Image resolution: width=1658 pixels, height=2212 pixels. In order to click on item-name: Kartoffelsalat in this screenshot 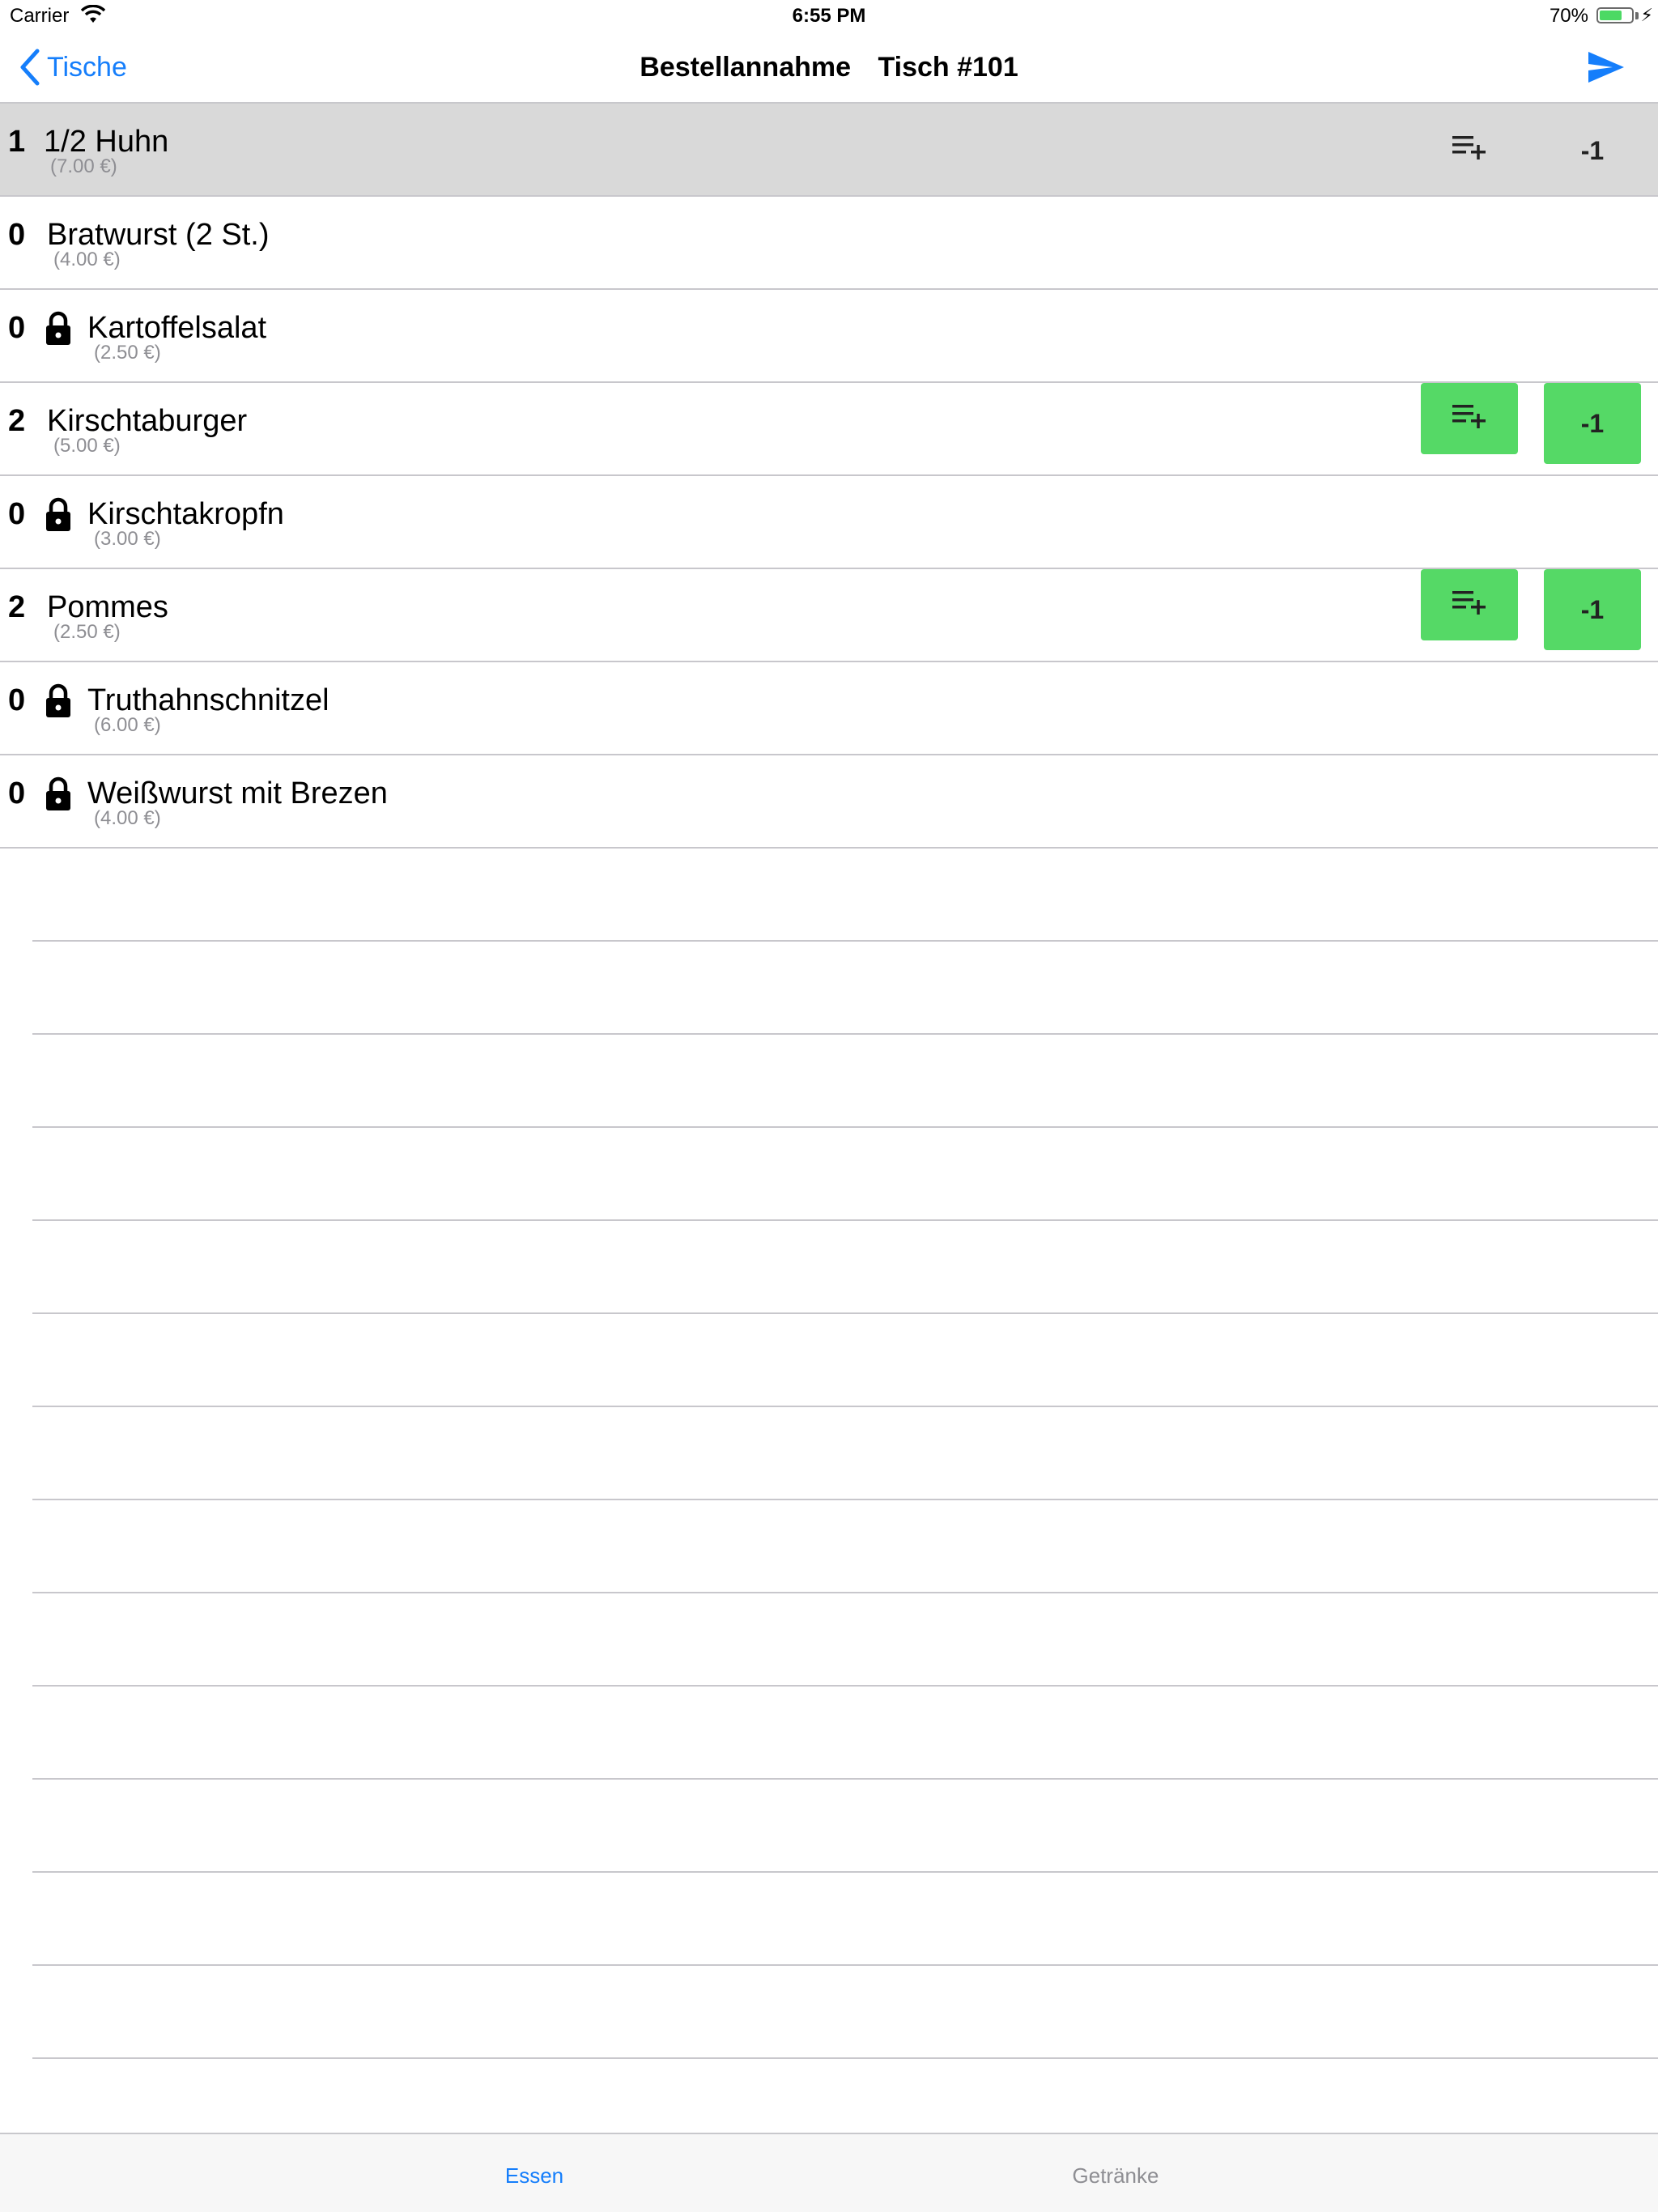, I will do `click(177, 328)`.